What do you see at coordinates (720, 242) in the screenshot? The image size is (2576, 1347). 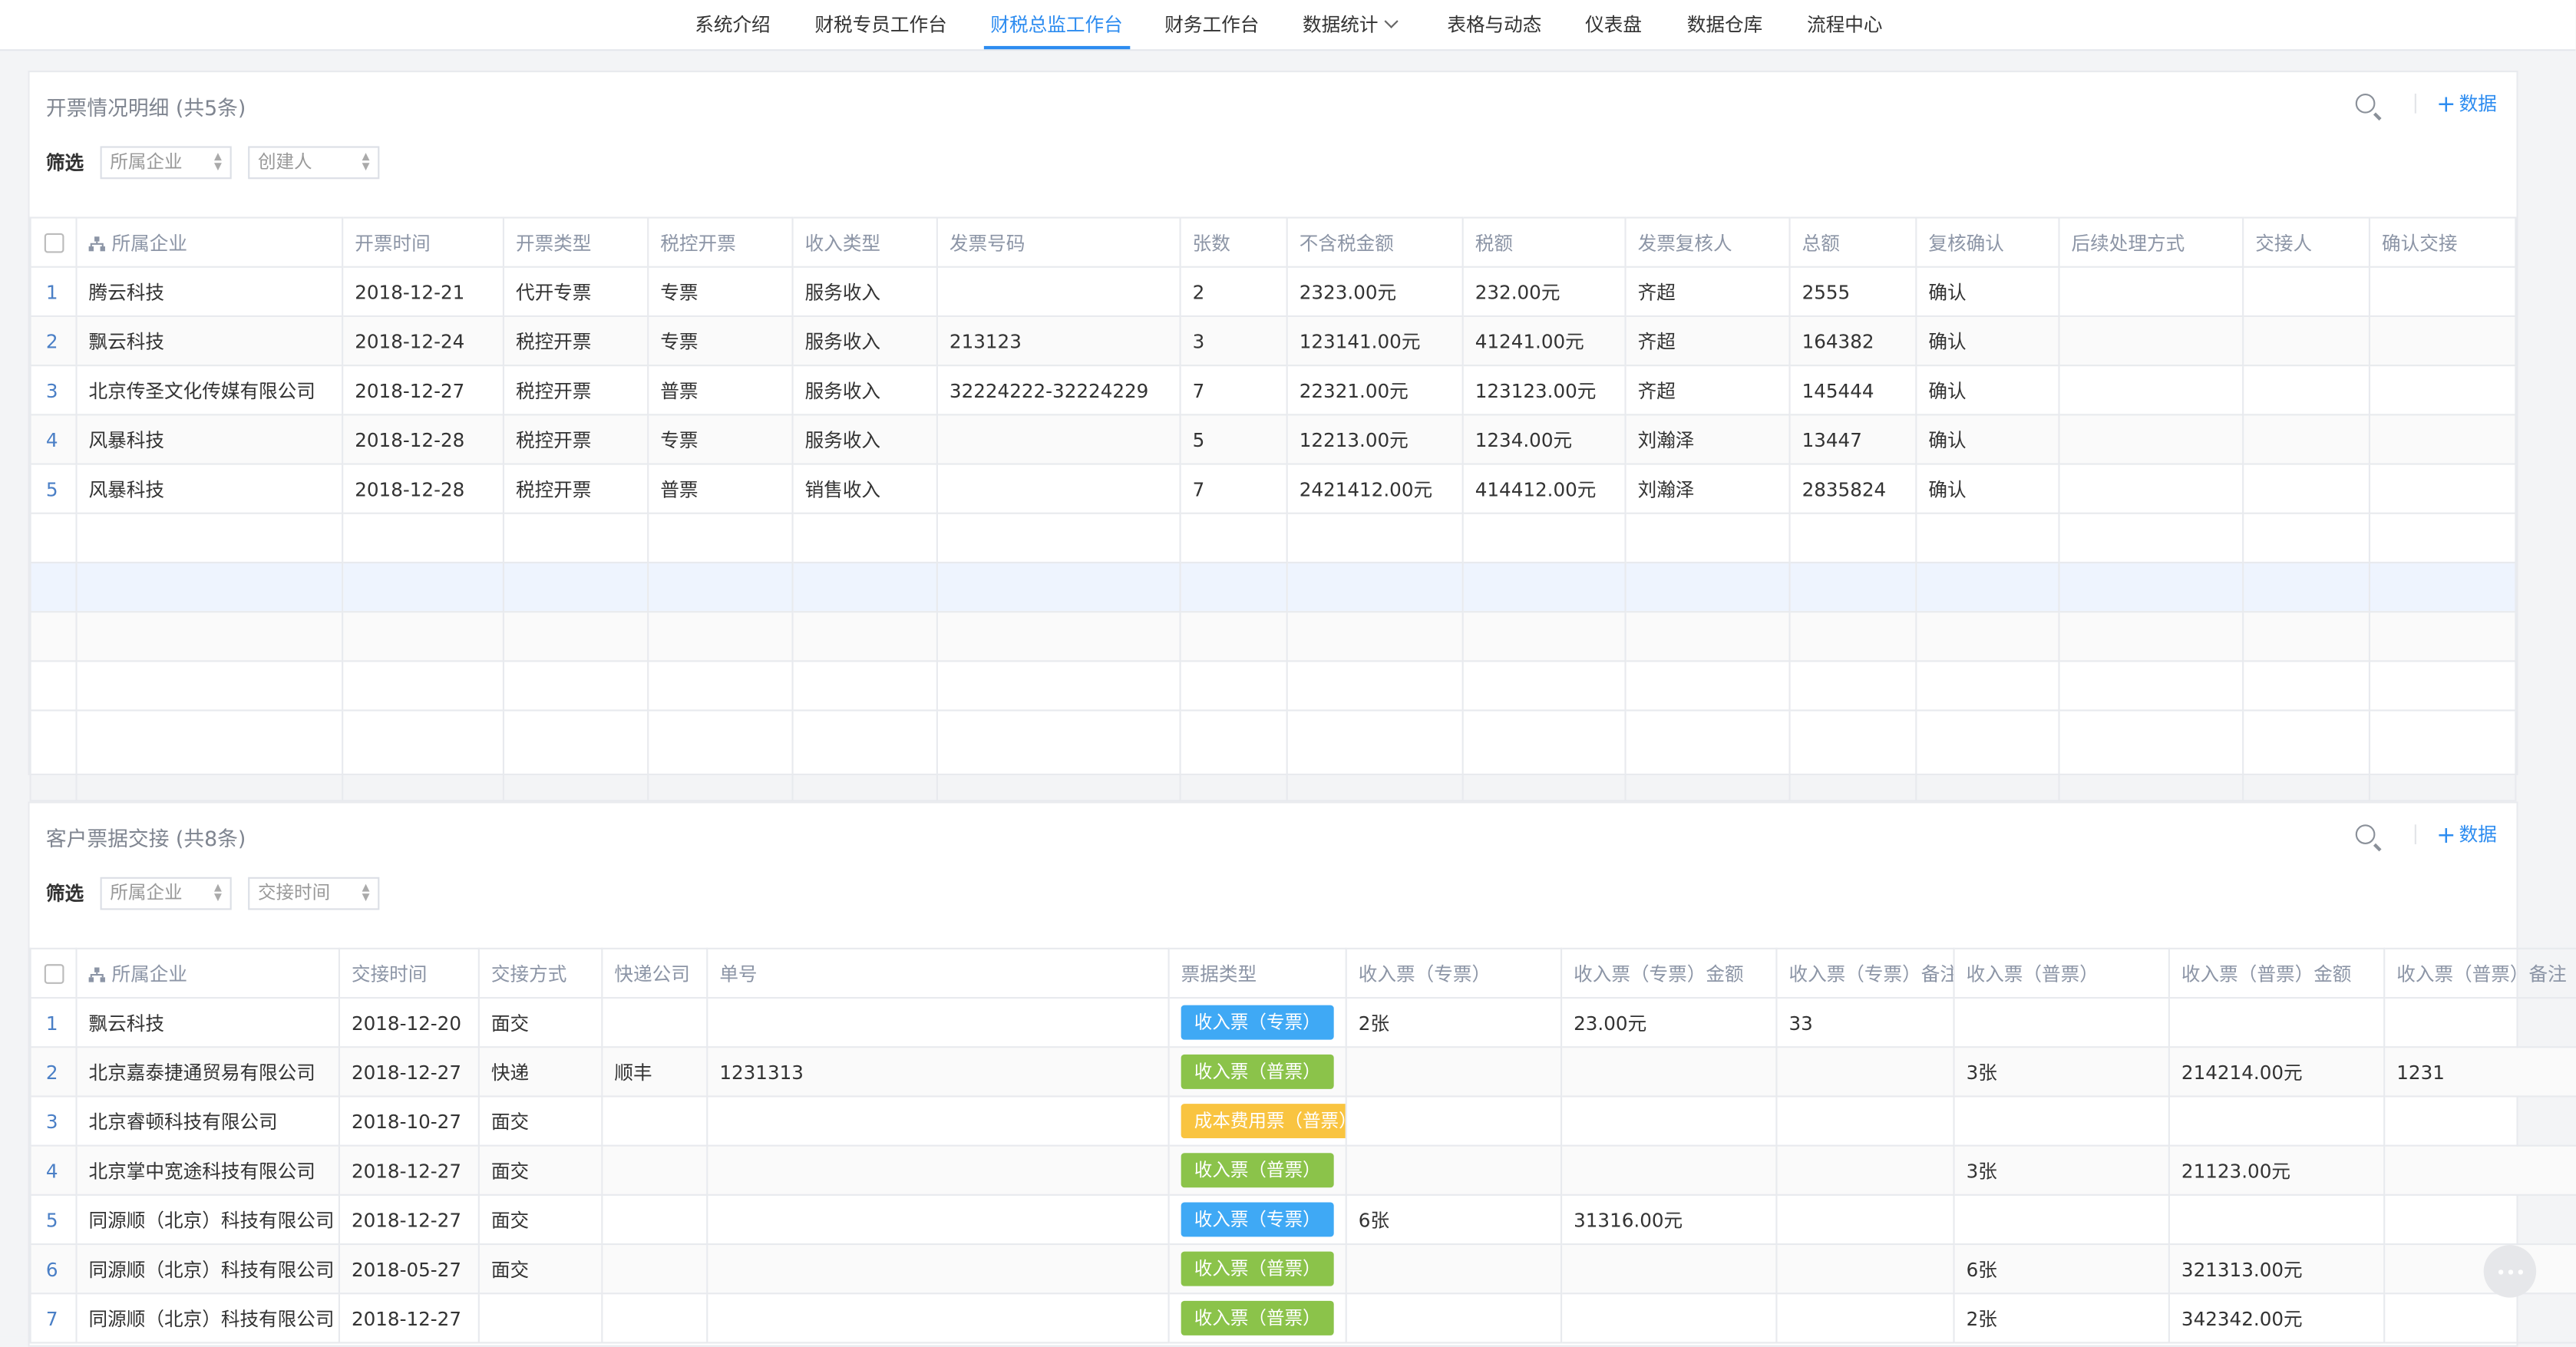 I see `column-header: 税控开票` at bounding box center [720, 242].